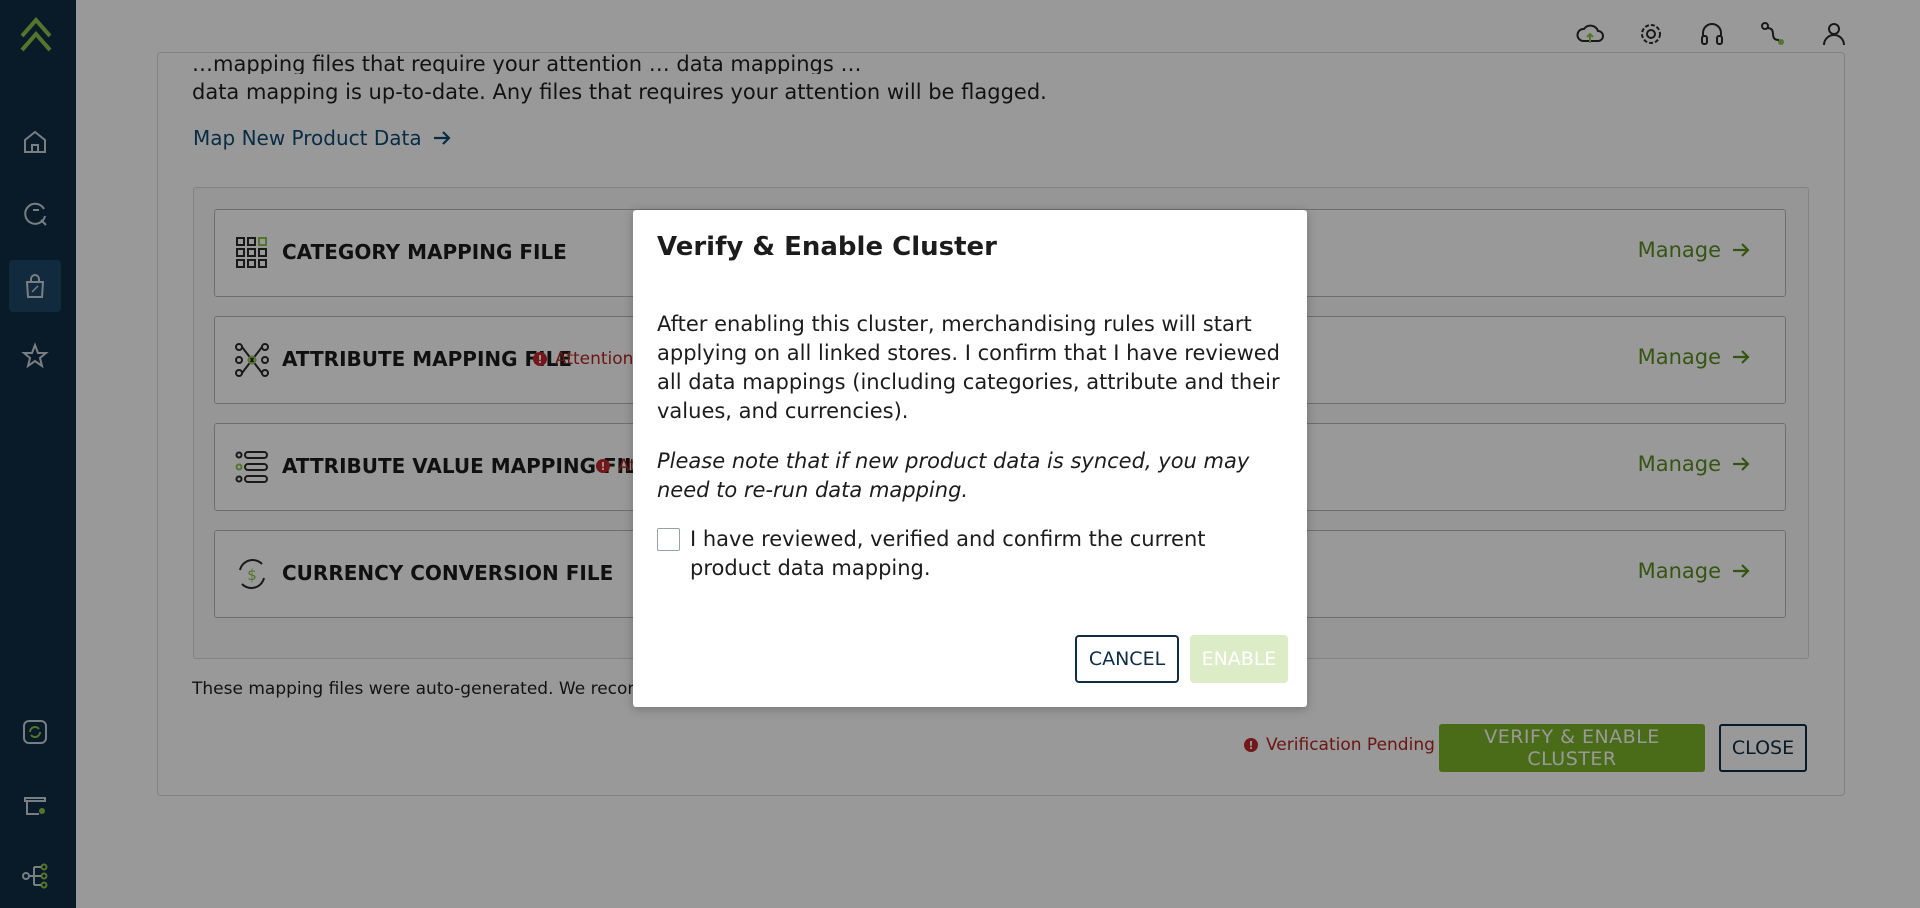  What do you see at coordinates (668, 539) in the screenshot?
I see `confirm-checkbox` at bounding box center [668, 539].